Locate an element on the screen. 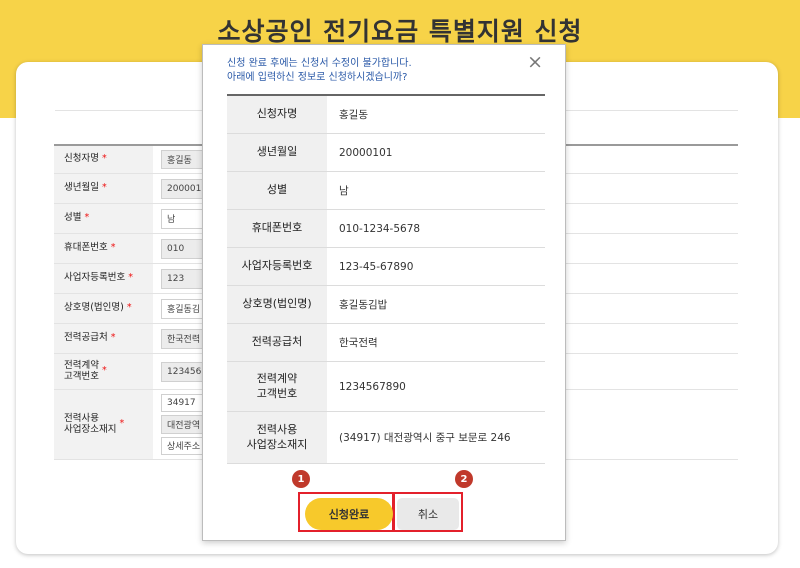  table-row: 상호명(법인명) 홍길동김밥 is located at coordinates (386, 305).